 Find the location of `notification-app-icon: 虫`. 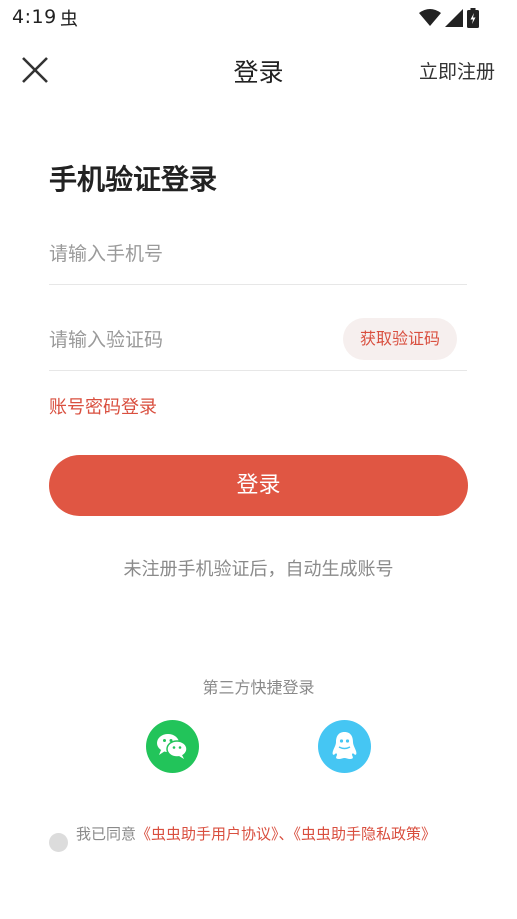

notification-app-icon: 虫 is located at coordinates (69, 19).